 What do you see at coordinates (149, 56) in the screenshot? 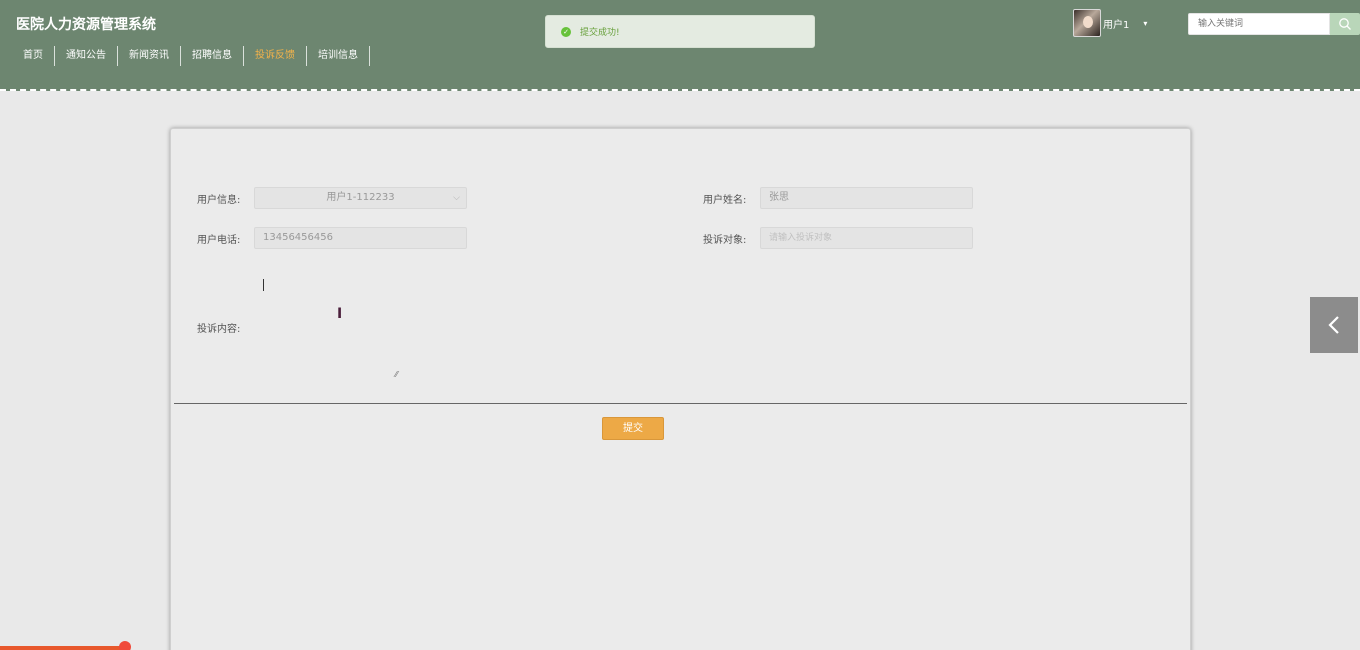
I see `nav-item-news: 新闻资讯` at bounding box center [149, 56].